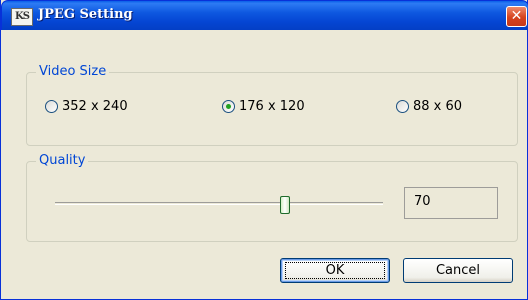 Image resolution: width=528 pixels, height=300 pixels. I want to click on quality-value-field: 70, so click(451, 203).